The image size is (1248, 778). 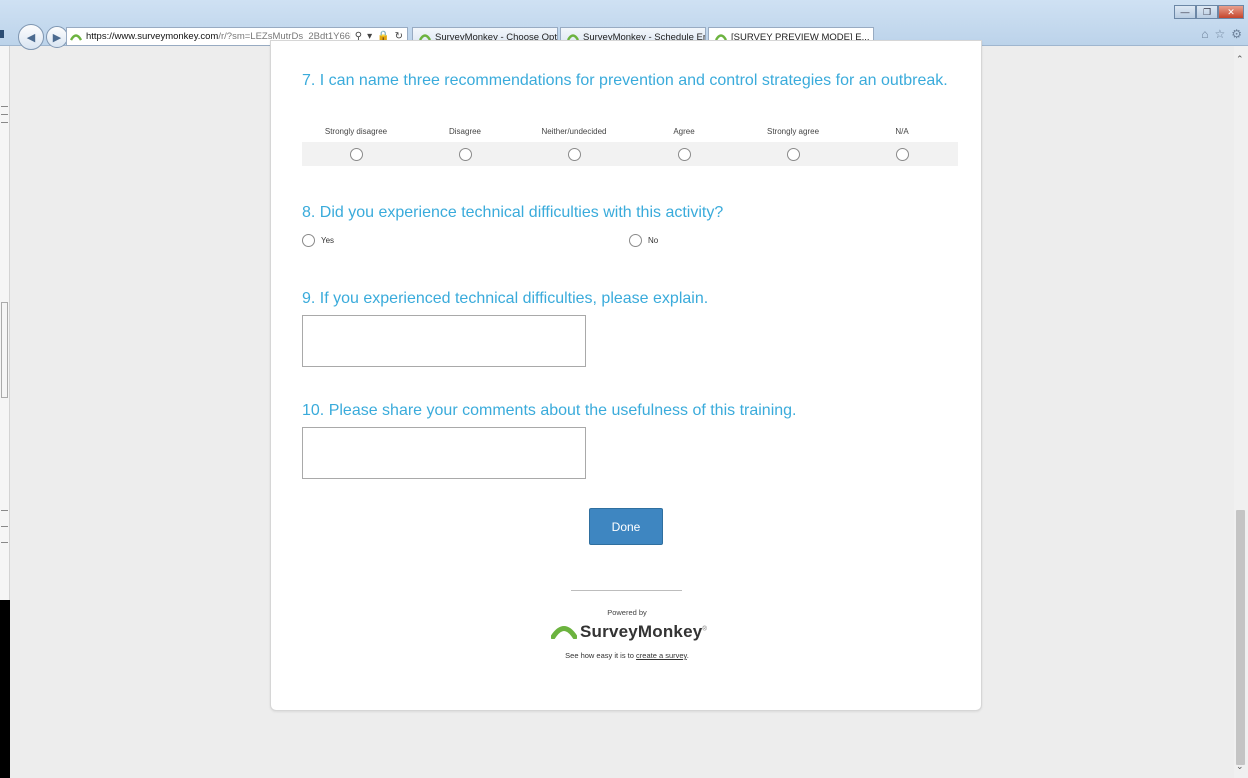 I want to click on scroll-down-icon: ⌄, so click(x=1240, y=766).